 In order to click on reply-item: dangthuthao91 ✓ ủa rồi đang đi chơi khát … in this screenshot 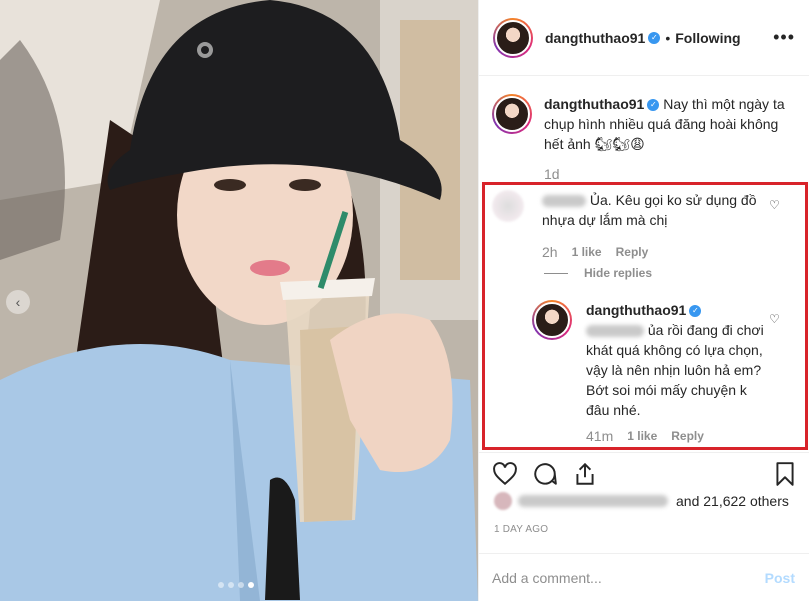, I will do `click(650, 372)`.